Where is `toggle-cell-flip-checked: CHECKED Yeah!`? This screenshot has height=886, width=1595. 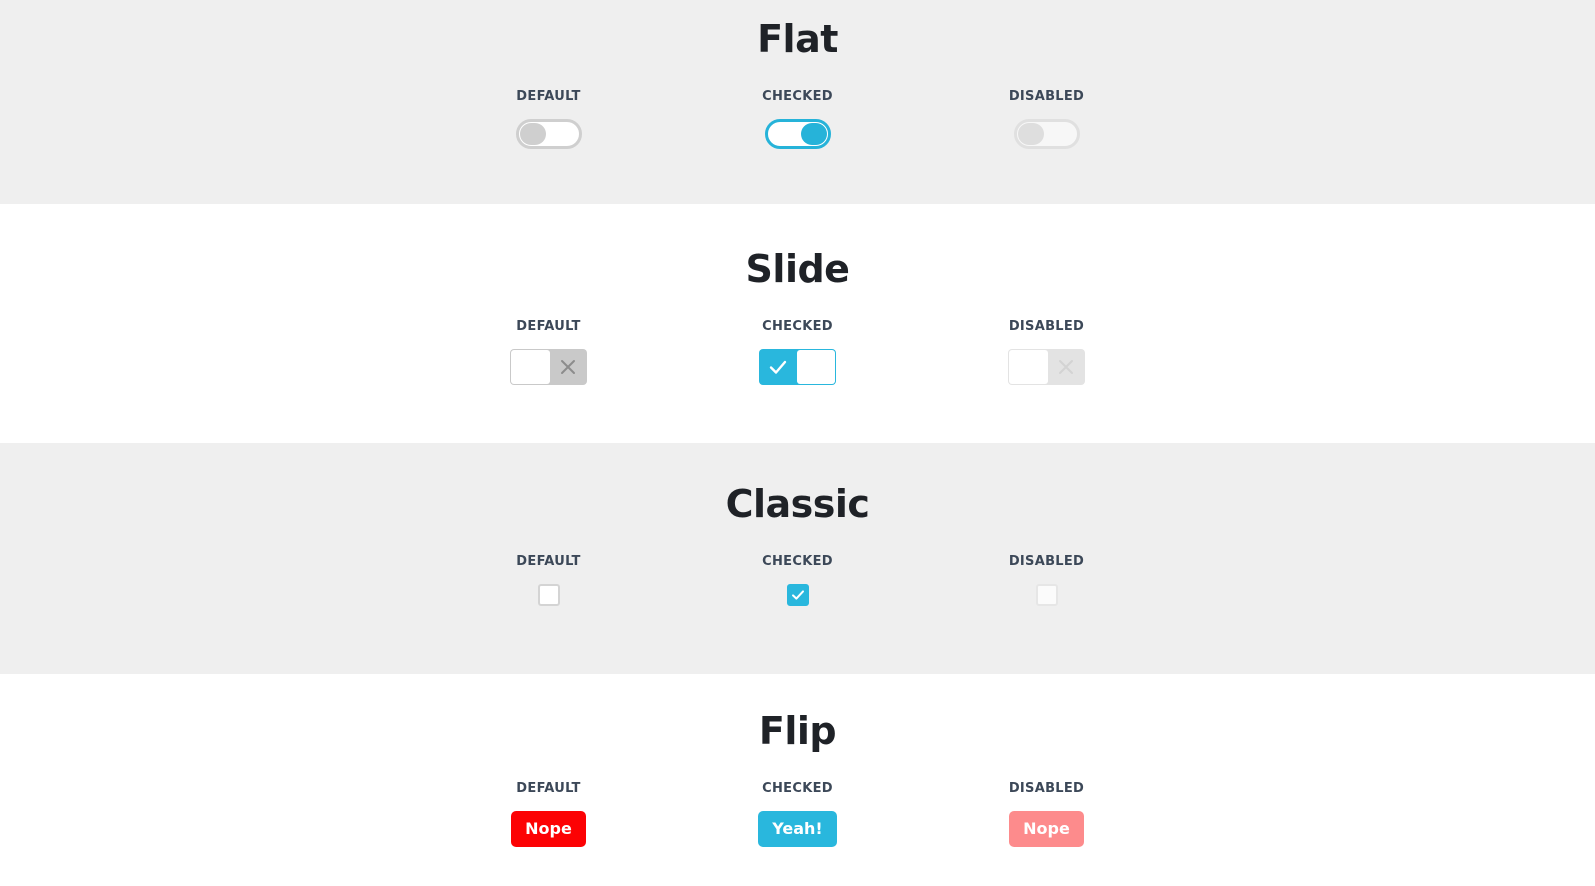 toggle-cell-flip-checked: CHECKED Yeah! is located at coordinates (797, 814).